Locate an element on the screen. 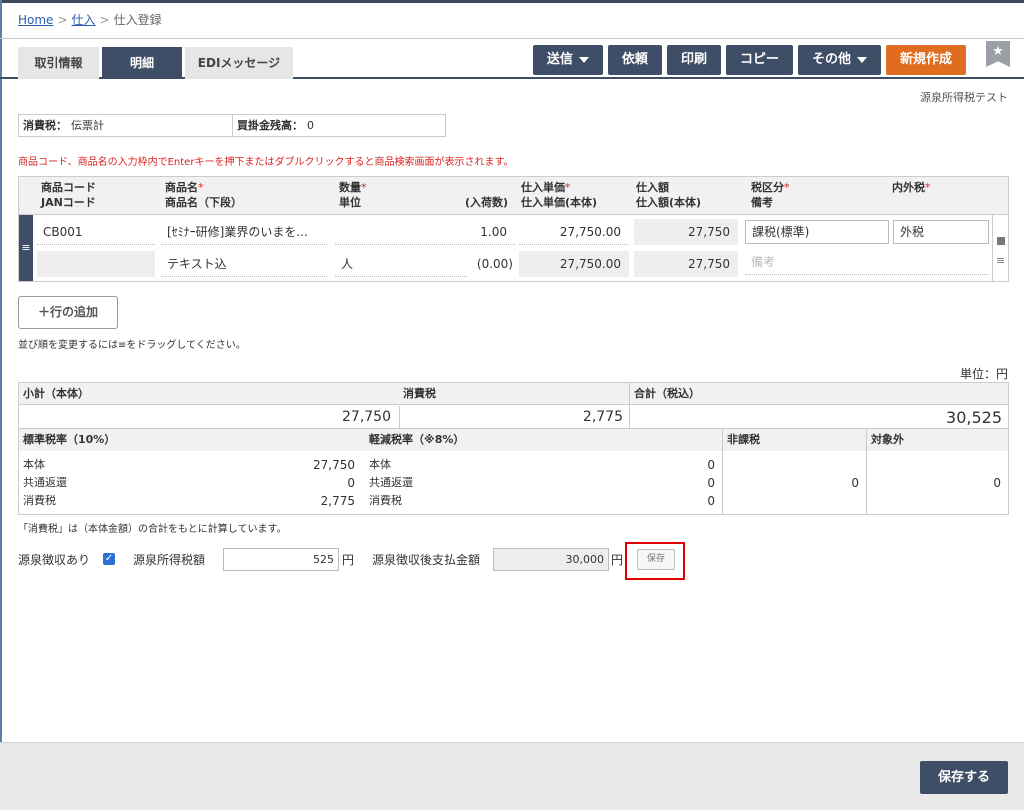 The image size is (1024, 810). header-amount: 仕入額 仕入額(本体) is located at coordinates (669, 195).